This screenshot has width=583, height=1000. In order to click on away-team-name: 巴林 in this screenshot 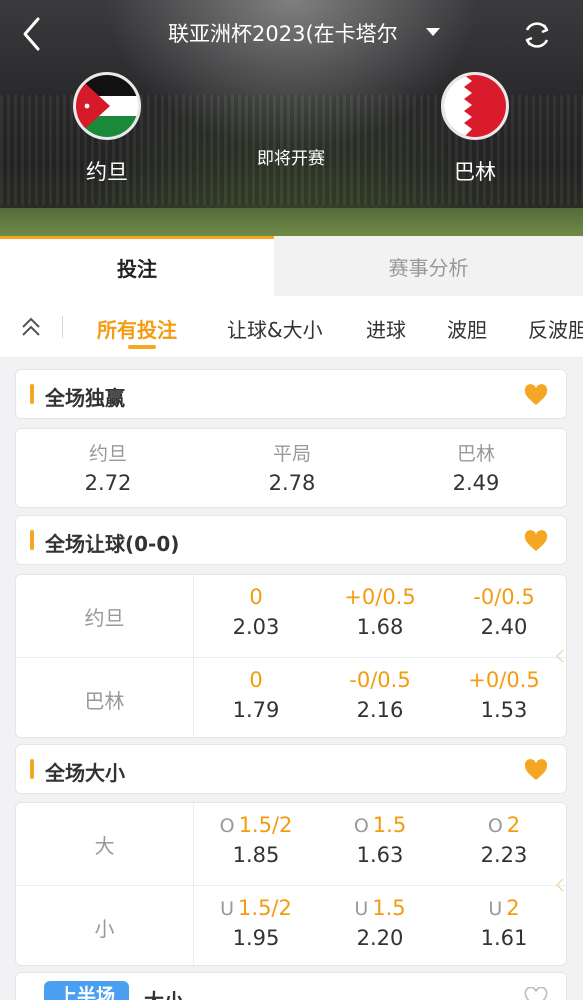, I will do `click(475, 172)`.